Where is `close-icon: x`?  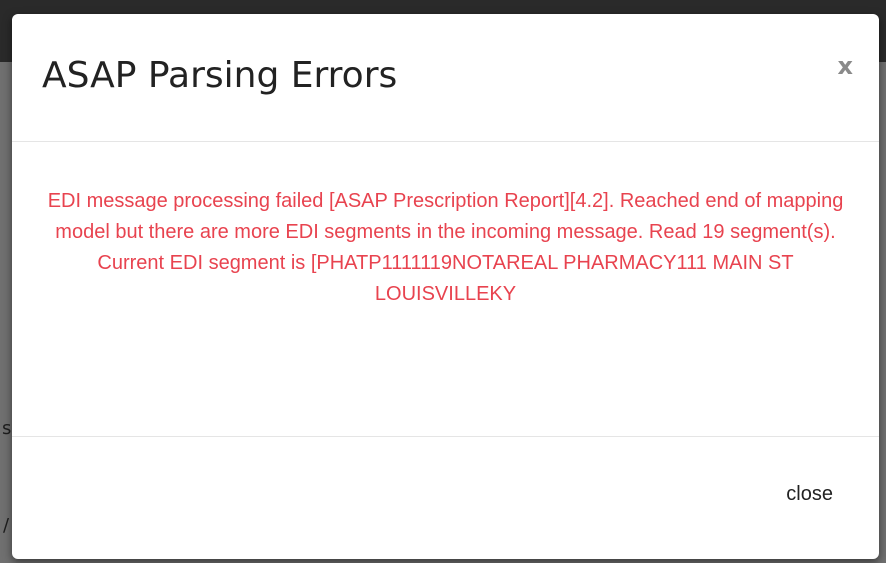
close-icon: x is located at coordinates (845, 66).